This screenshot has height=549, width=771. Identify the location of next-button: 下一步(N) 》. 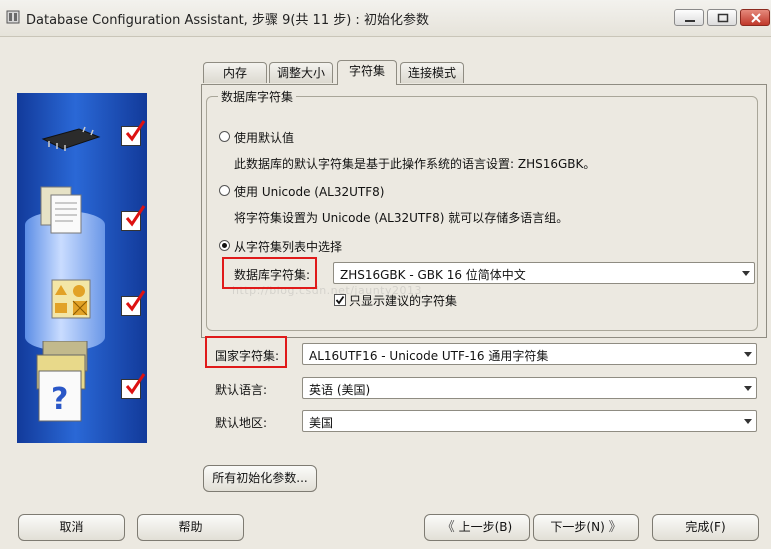
(586, 527).